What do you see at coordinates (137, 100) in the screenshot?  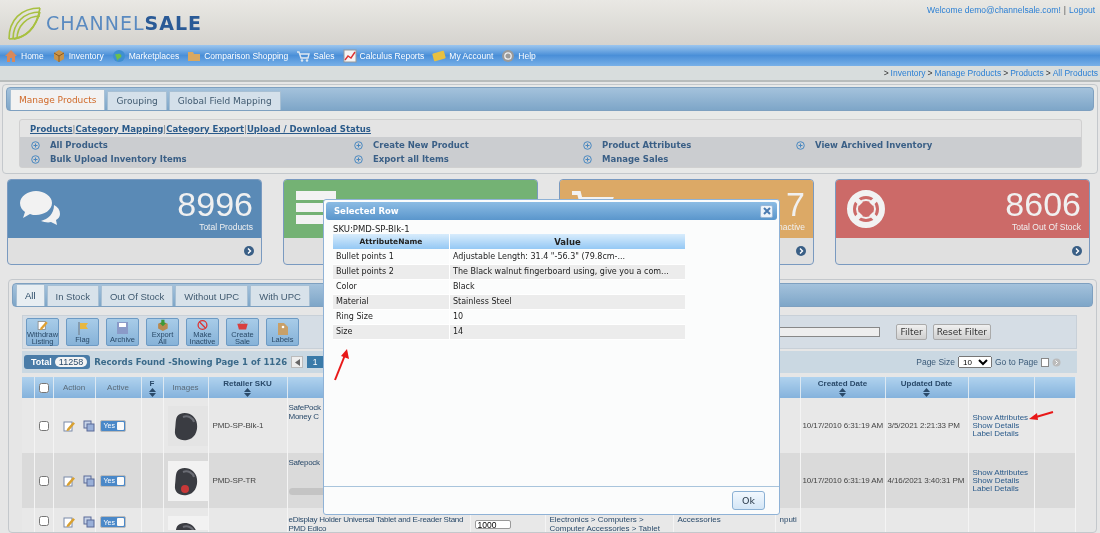 I see `tab: Grouping` at bounding box center [137, 100].